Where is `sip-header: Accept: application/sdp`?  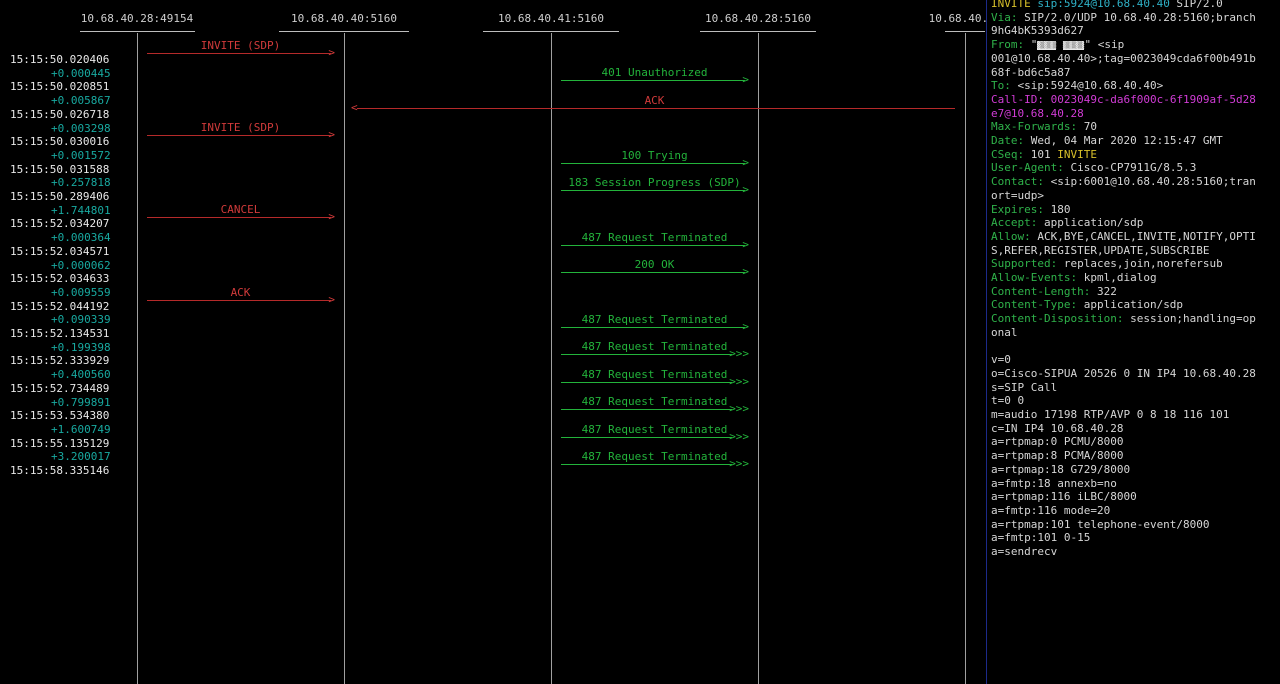
sip-header: Accept: application/sdp is located at coordinates (1067, 223).